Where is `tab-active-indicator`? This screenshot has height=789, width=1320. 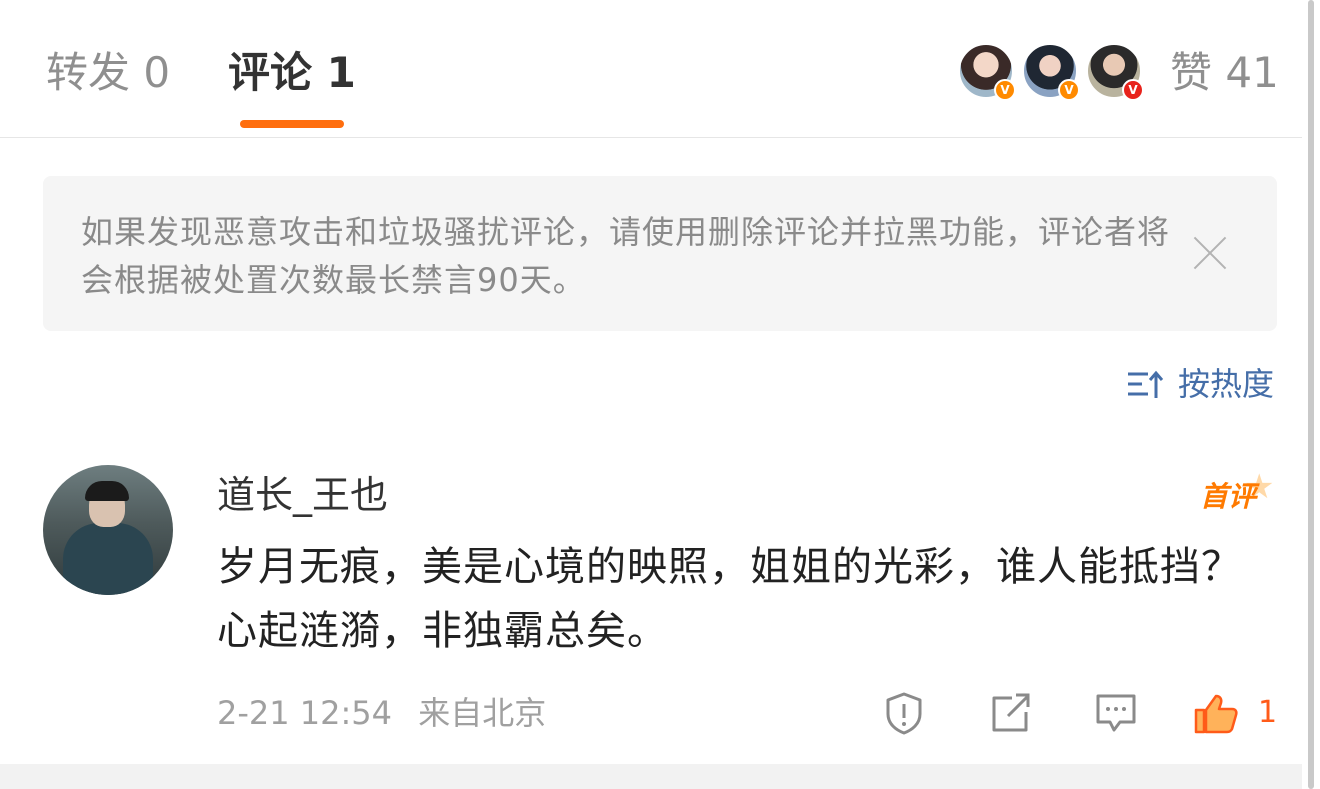 tab-active-indicator is located at coordinates (292, 124).